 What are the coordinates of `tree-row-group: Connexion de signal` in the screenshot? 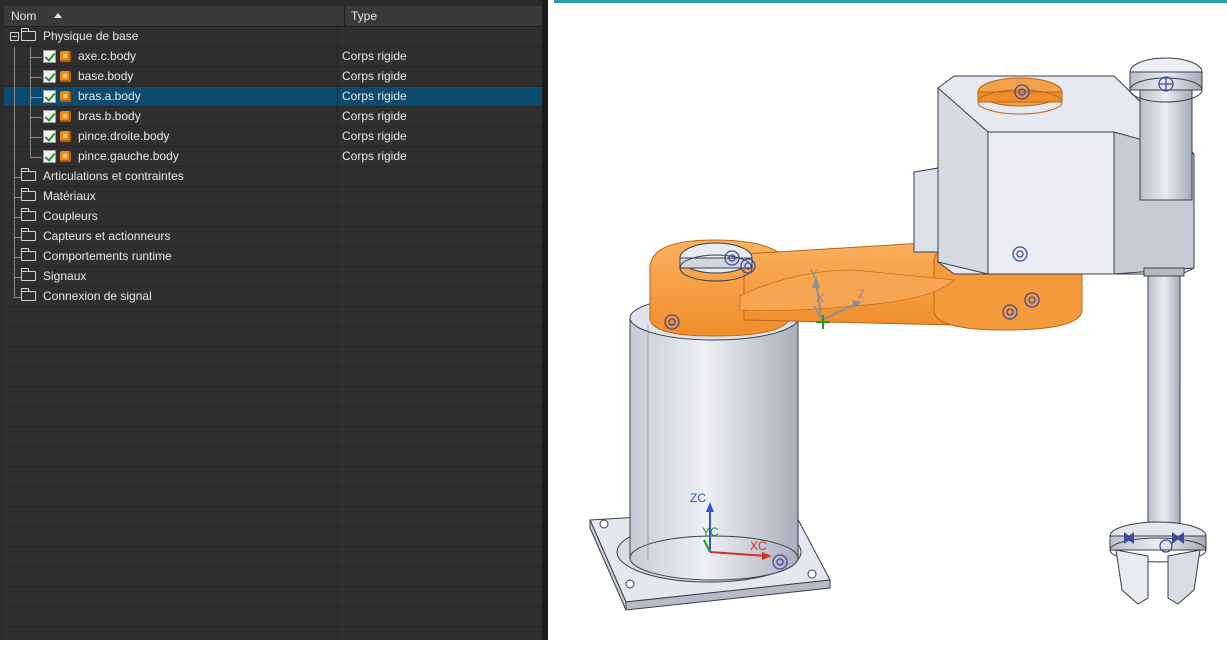 It's located at (273, 297).